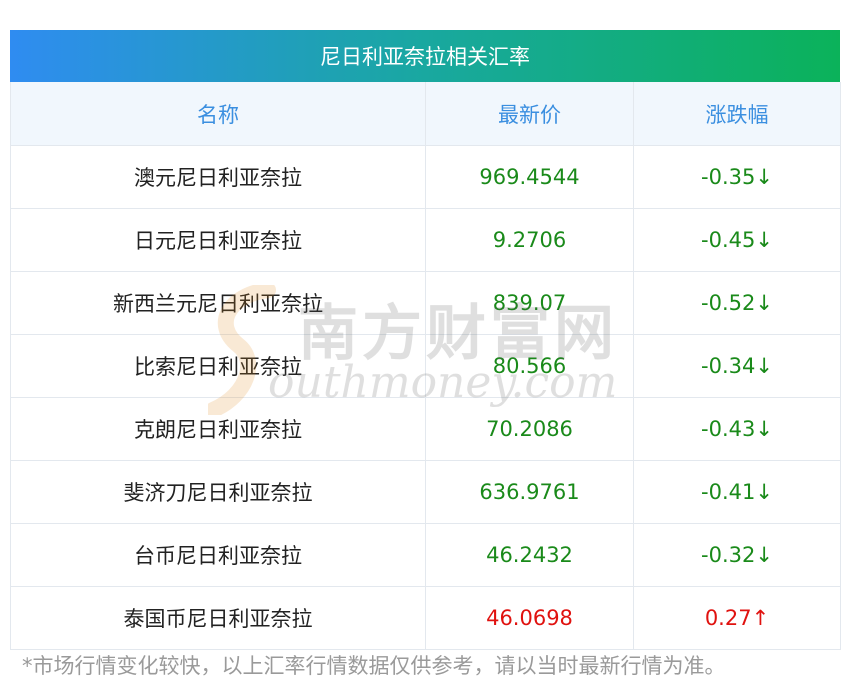  I want to click on currency-pair-name: 克朗尼日利亚奈拉, so click(218, 429).